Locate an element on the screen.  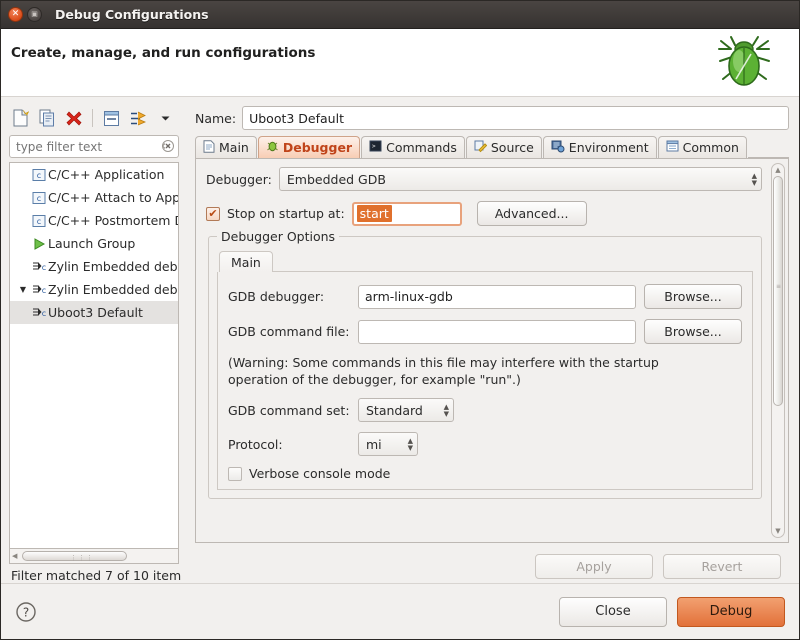
tab-label: Main is located at coordinates (234, 147).